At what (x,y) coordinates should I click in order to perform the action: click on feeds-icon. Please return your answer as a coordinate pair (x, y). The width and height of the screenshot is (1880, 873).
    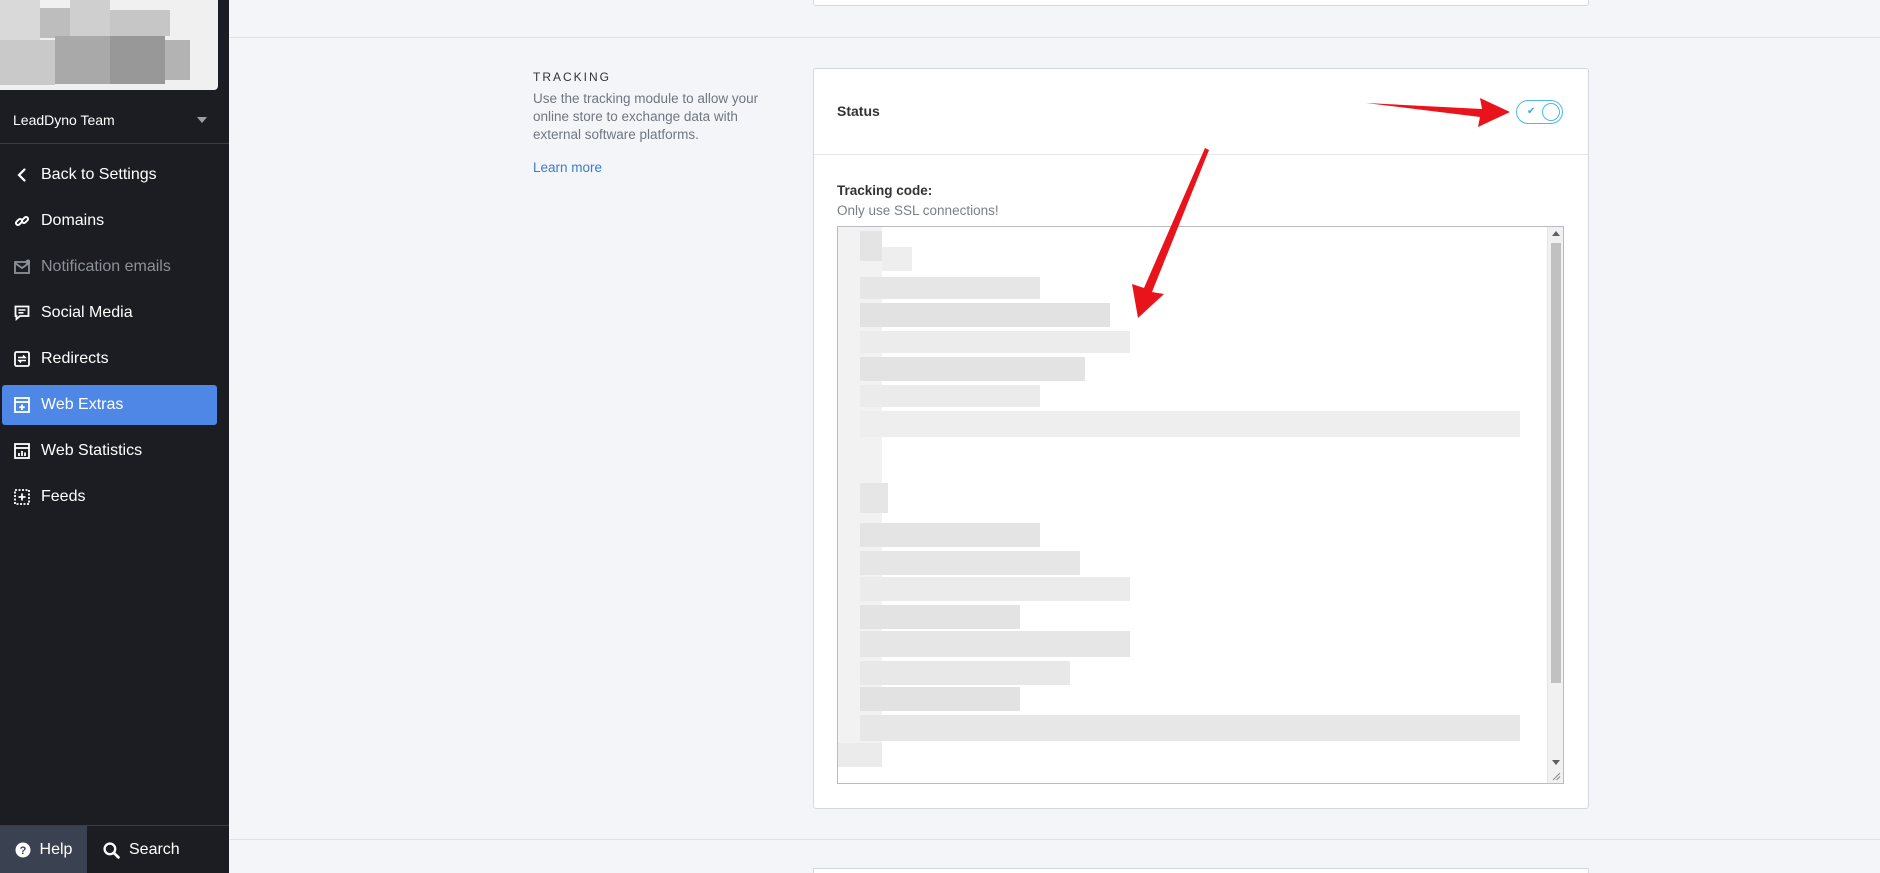
    Looking at the image, I should click on (22, 497).